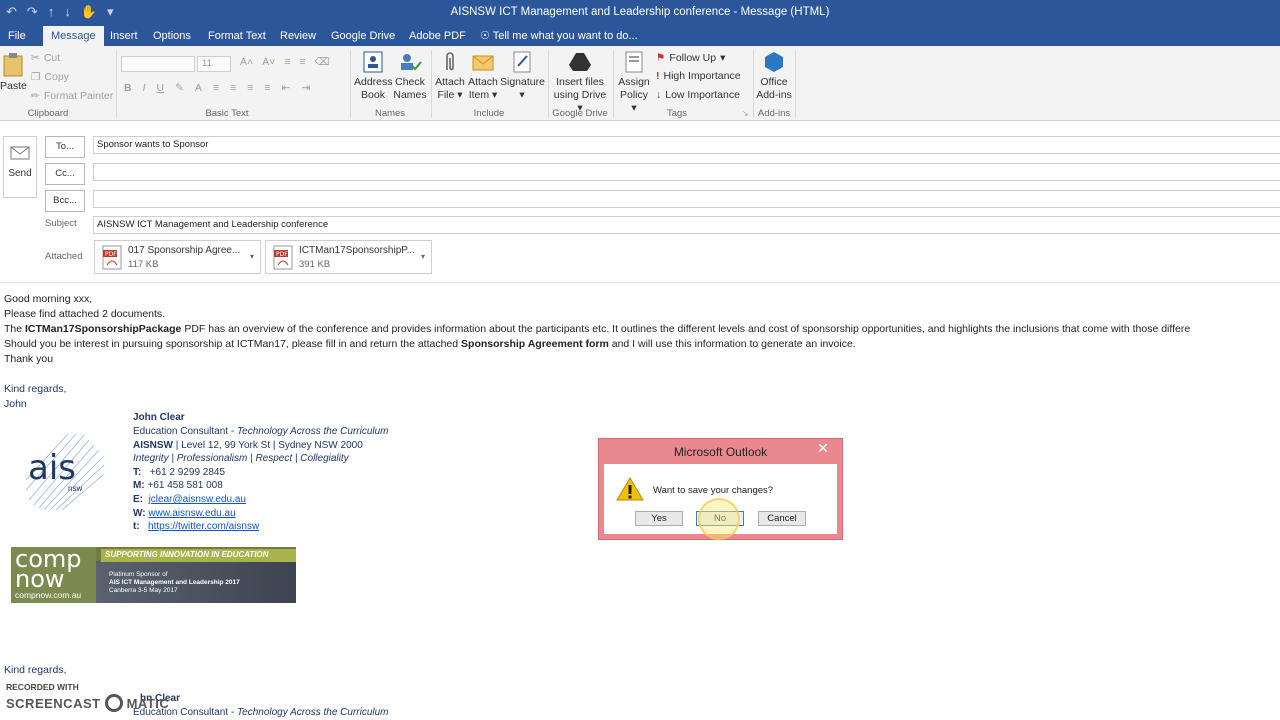  I want to click on signature-button: Signature ▾, so click(522, 76).